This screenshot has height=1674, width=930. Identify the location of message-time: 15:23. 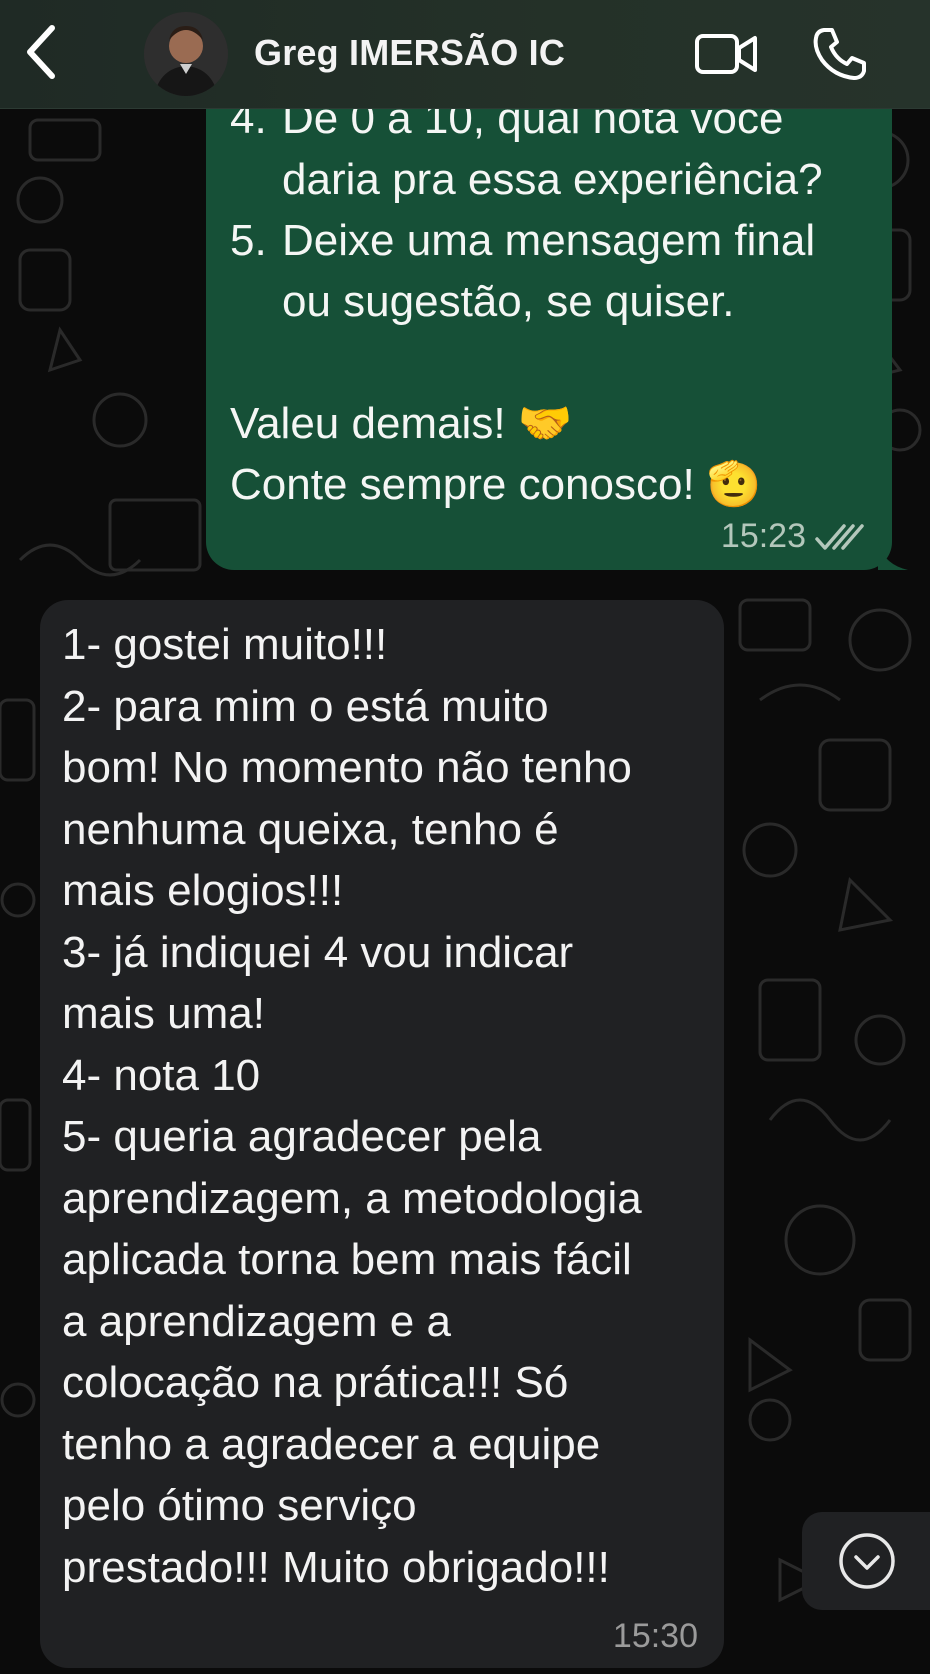
(763, 536).